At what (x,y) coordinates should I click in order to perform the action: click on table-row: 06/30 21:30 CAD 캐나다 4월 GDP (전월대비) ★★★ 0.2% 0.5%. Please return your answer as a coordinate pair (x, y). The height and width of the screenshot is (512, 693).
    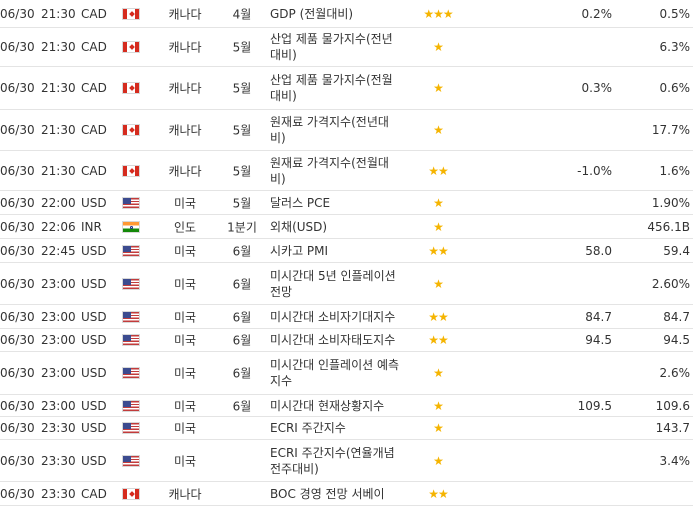
    Looking at the image, I should click on (346, 14).